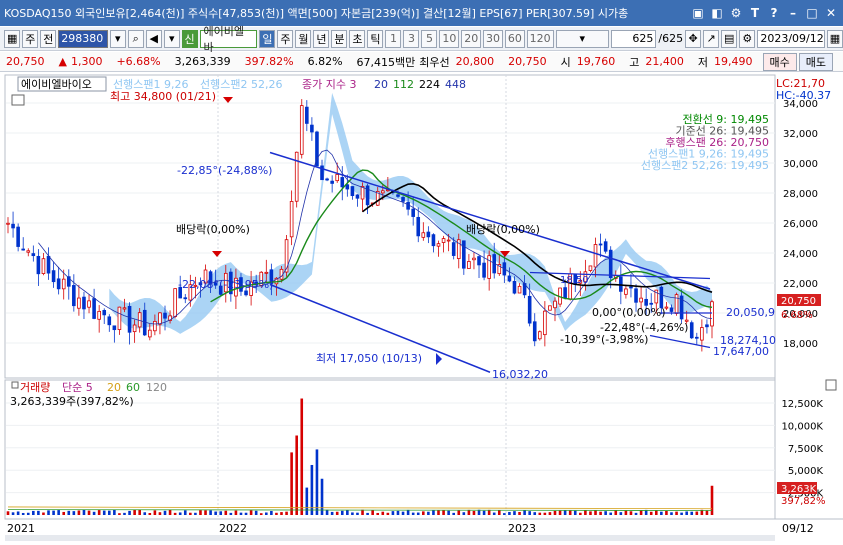  What do you see at coordinates (429, 38) in the screenshot?
I see `interval-5-button: 5` at bounding box center [429, 38].